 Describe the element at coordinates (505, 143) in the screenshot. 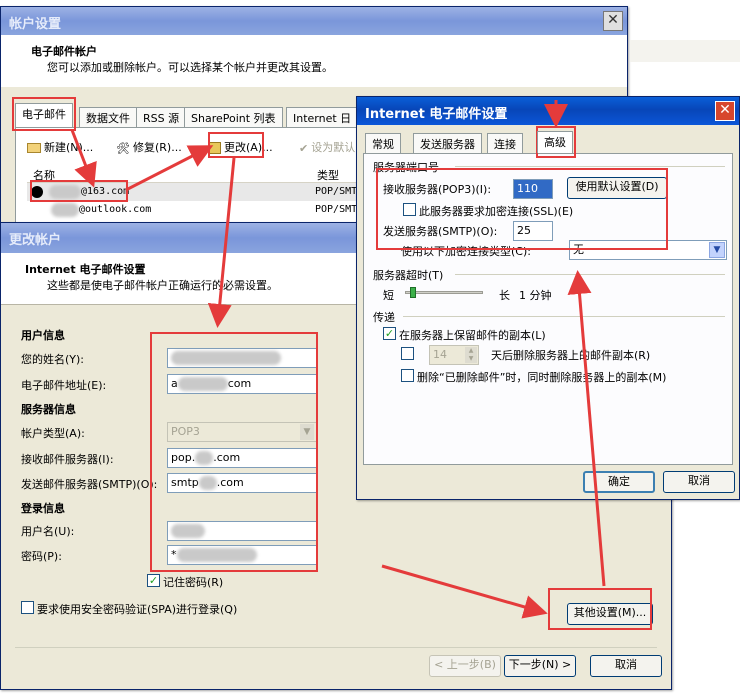

I see `tab-connection: 连接` at that location.